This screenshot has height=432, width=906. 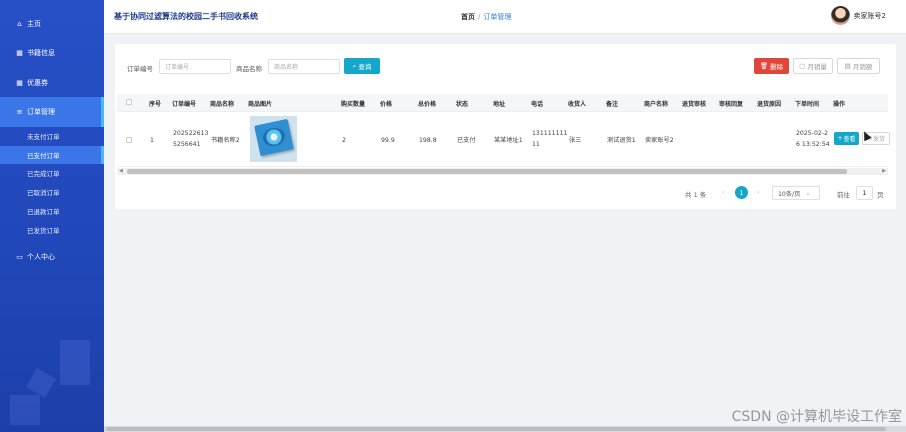 What do you see at coordinates (468, 17) in the screenshot?
I see `breadcrumb-home: 首页` at bounding box center [468, 17].